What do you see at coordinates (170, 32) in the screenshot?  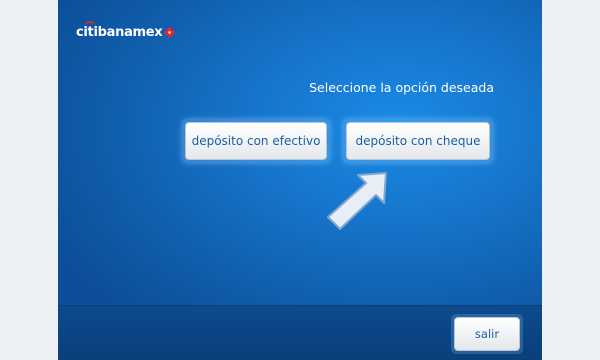 I see `logo-flower-icon` at bounding box center [170, 32].